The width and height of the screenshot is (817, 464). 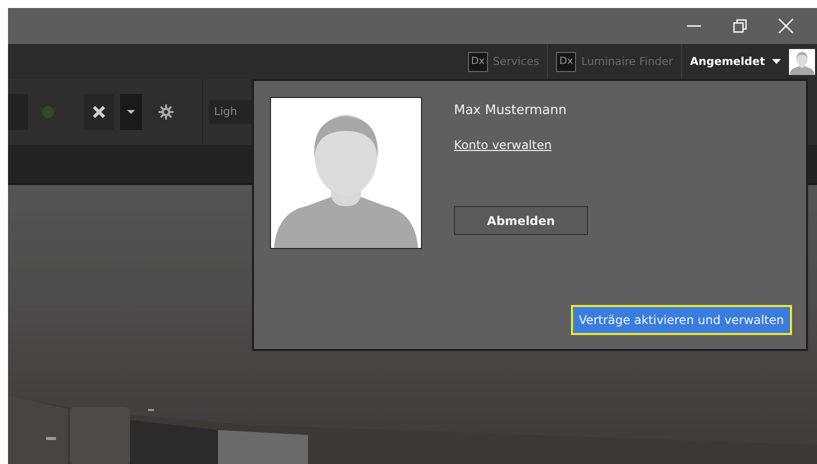 I want to click on input-field: Ligh, so click(x=231, y=112).